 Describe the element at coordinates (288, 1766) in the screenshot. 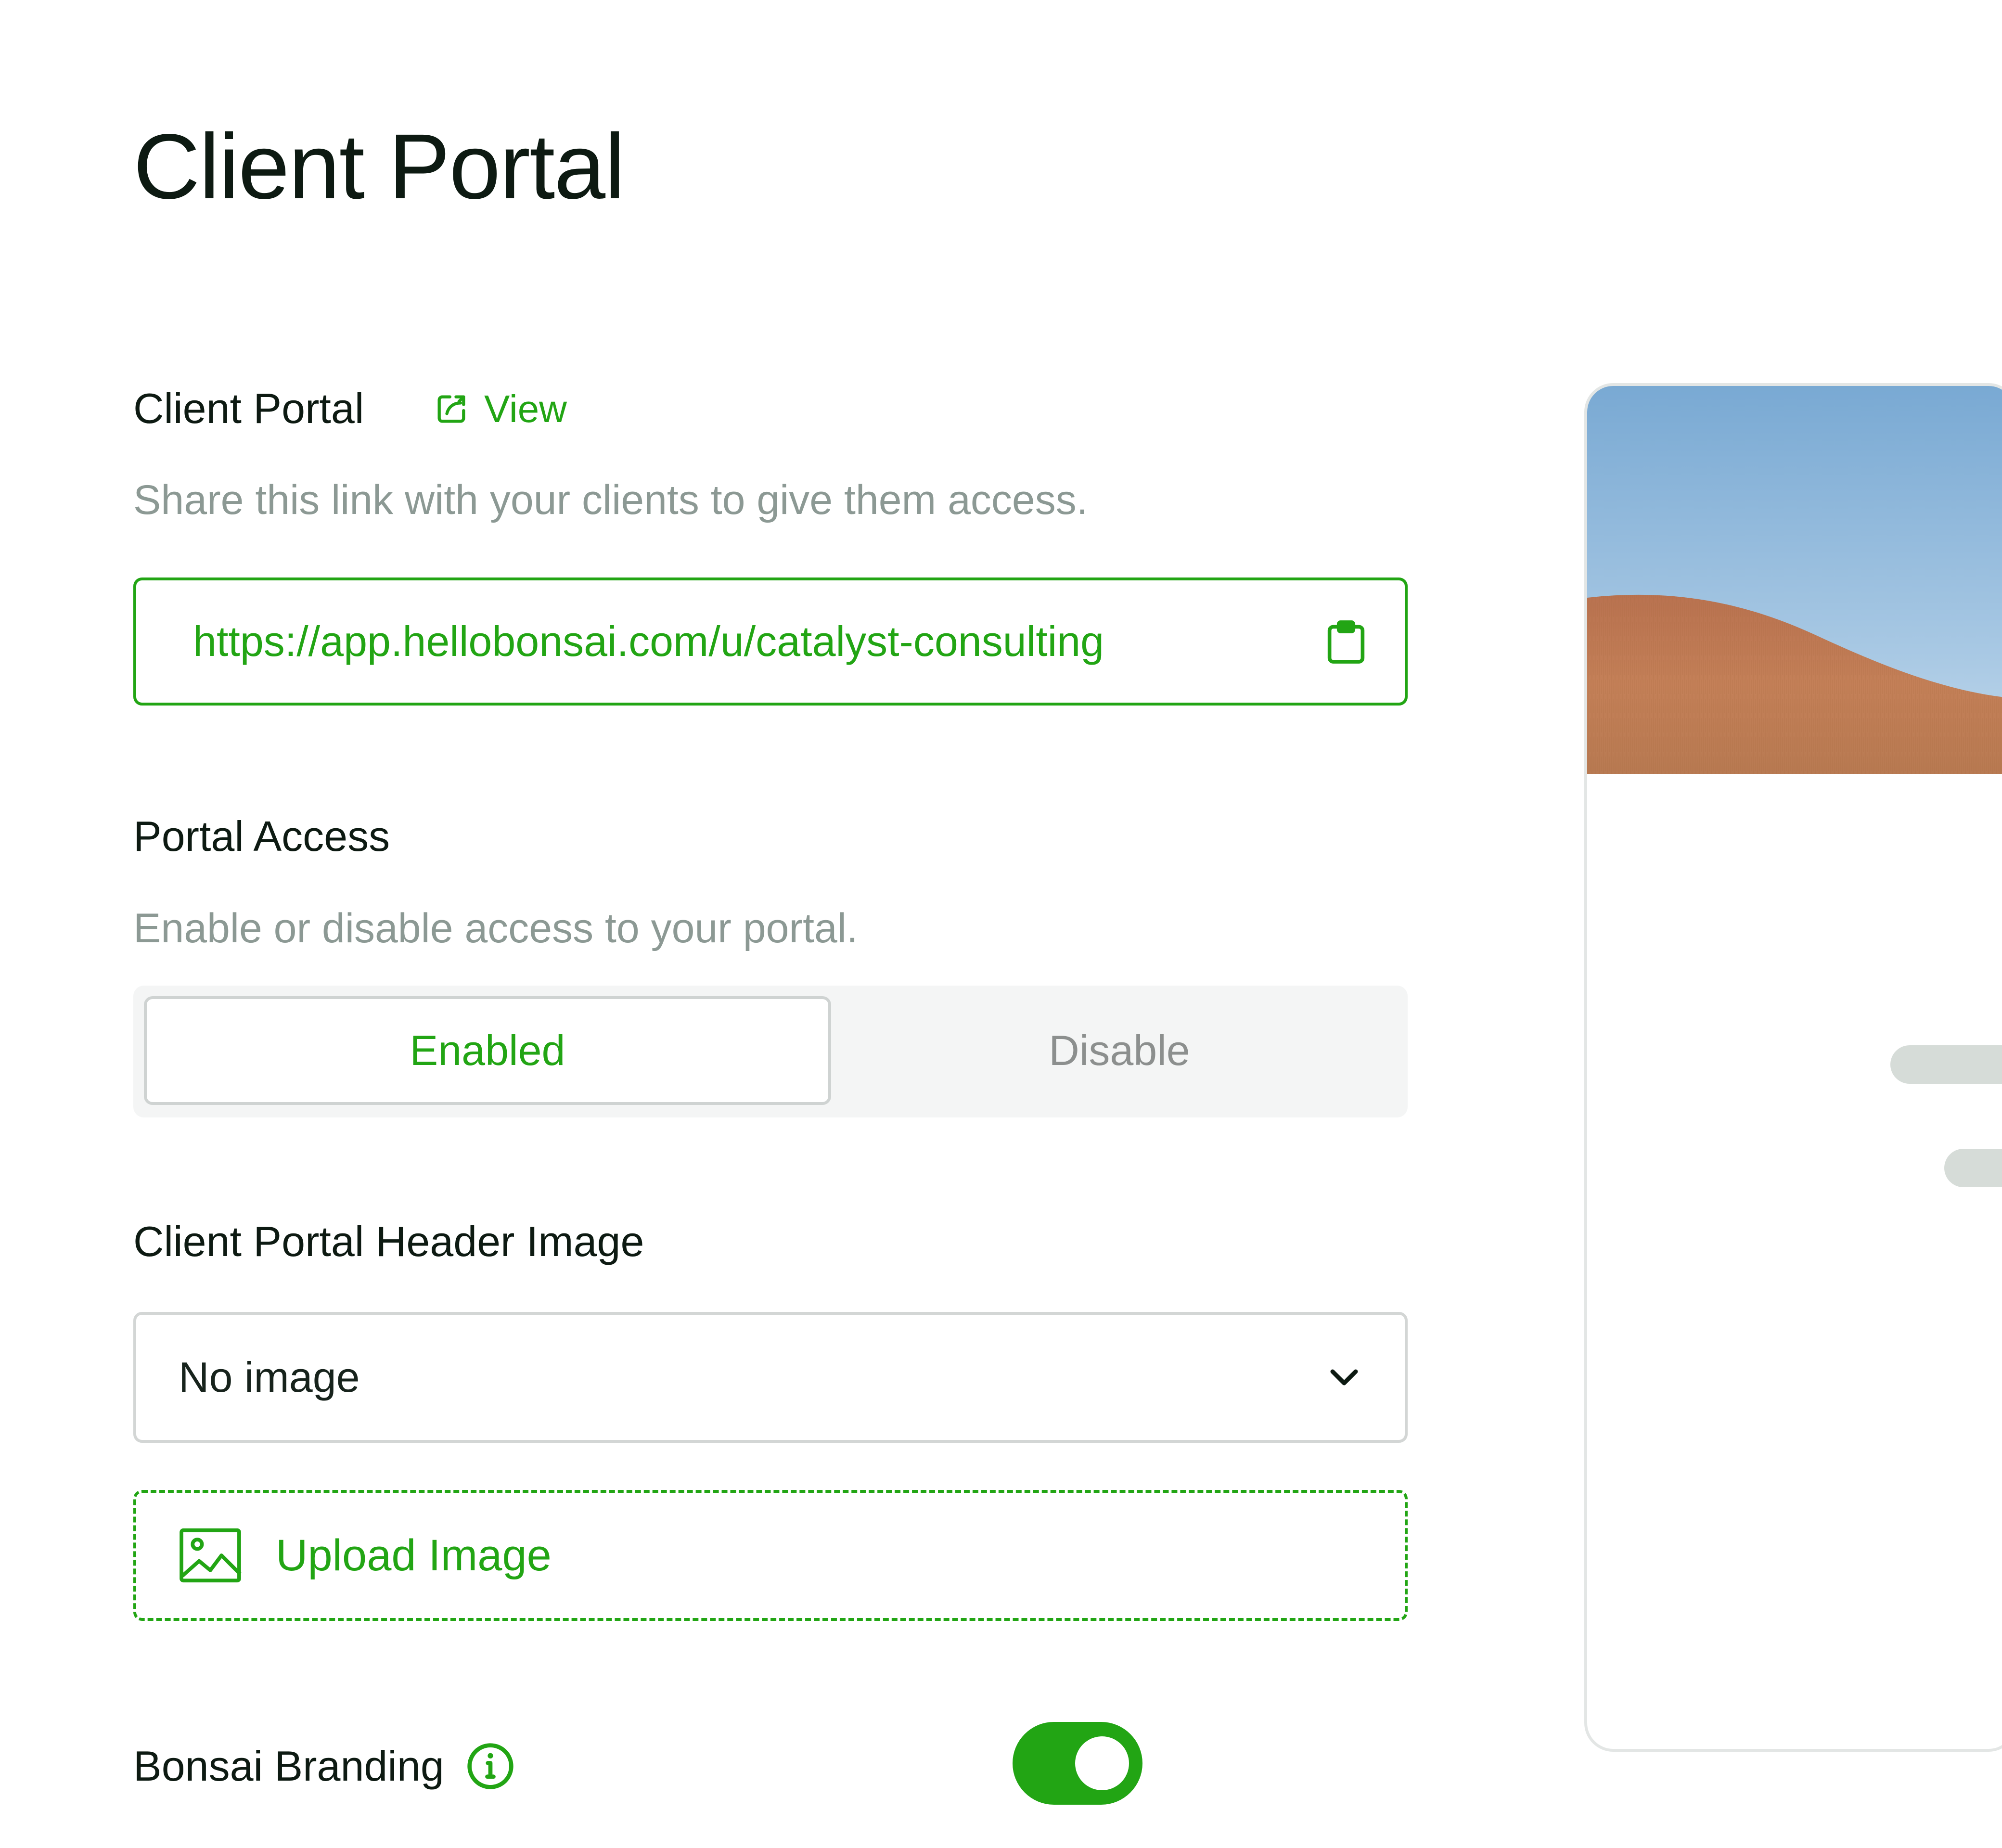

I see `branding-label: Bonsai Branding` at that location.